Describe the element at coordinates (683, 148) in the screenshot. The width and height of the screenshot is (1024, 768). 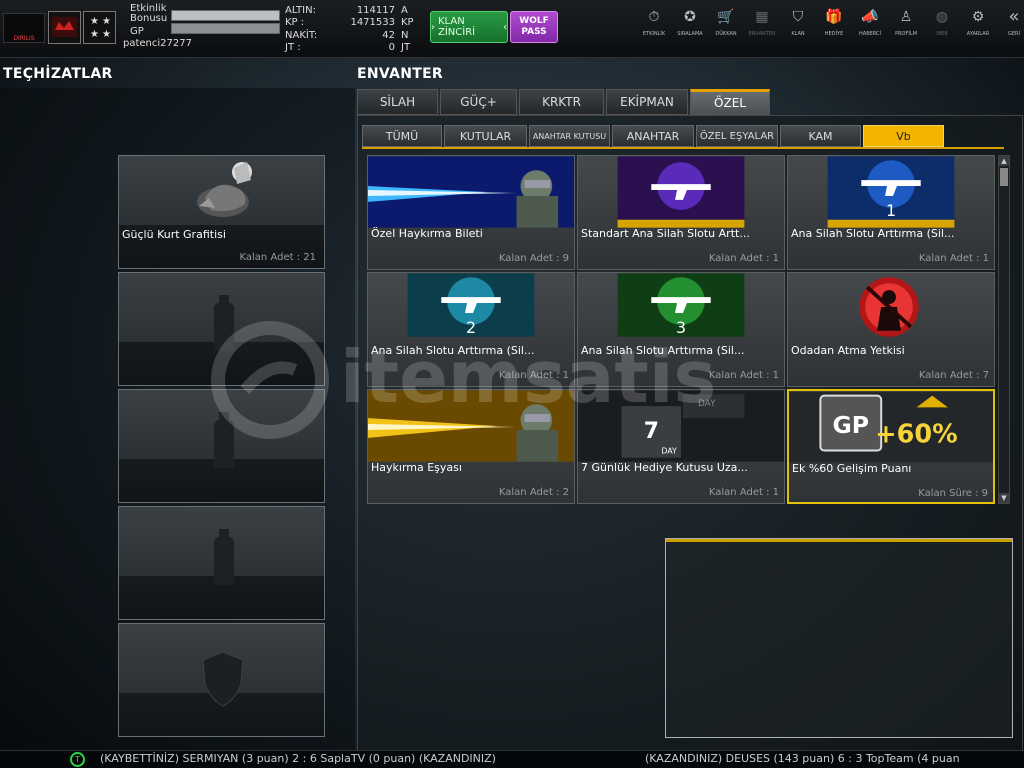
I see `subtab-underline` at that location.